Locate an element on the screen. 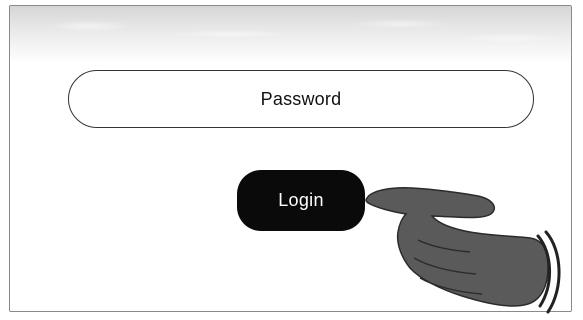 The height and width of the screenshot is (320, 583). password-placeholder: Password is located at coordinates (301, 98).